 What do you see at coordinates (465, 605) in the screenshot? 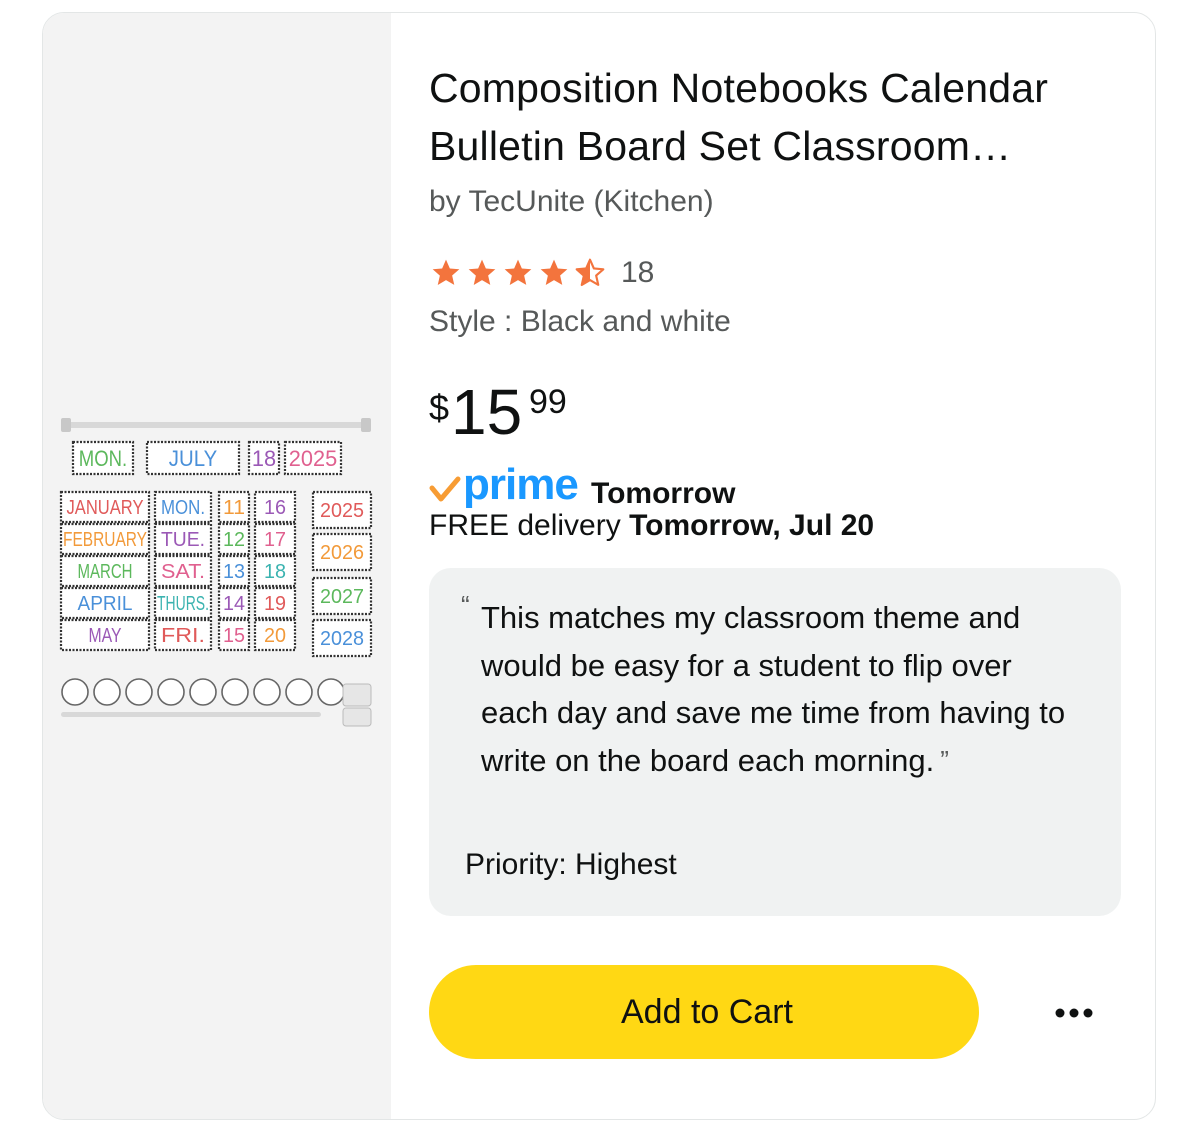
I see `open-quote: “` at bounding box center [465, 605].